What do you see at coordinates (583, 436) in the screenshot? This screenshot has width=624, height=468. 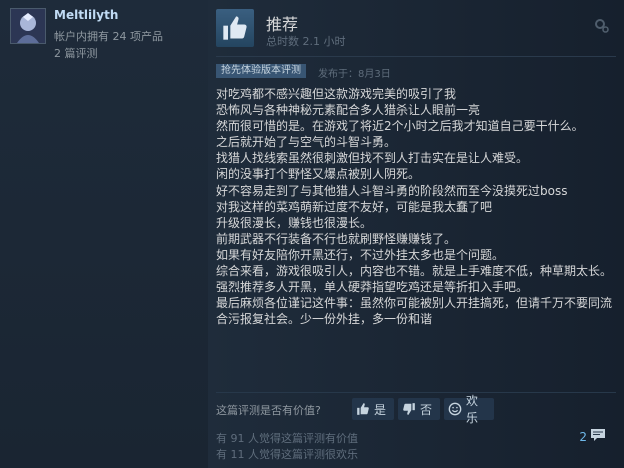 I see `comment-count: 2` at bounding box center [583, 436].